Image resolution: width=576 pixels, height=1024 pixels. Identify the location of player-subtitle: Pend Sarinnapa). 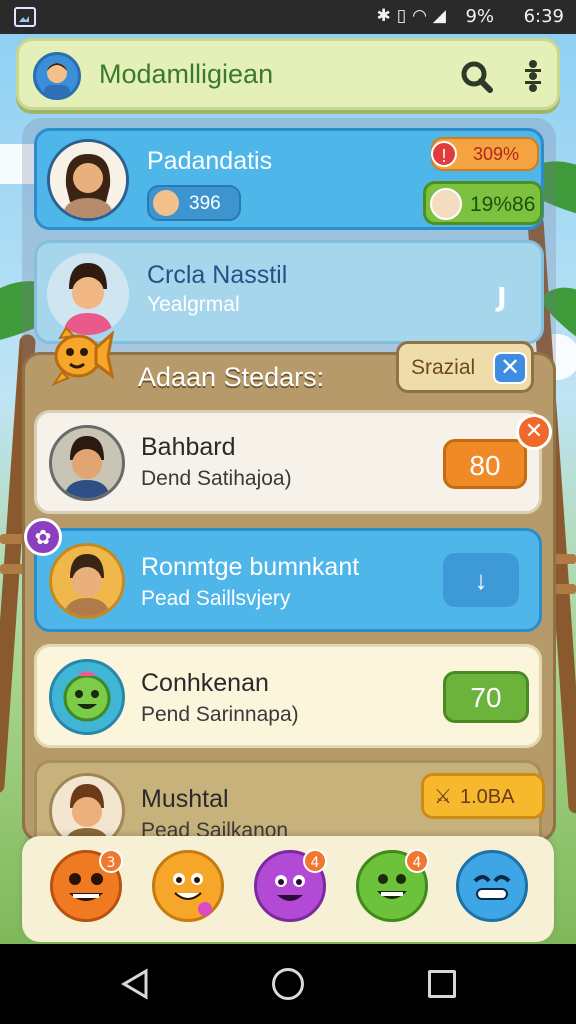
(220, 714).